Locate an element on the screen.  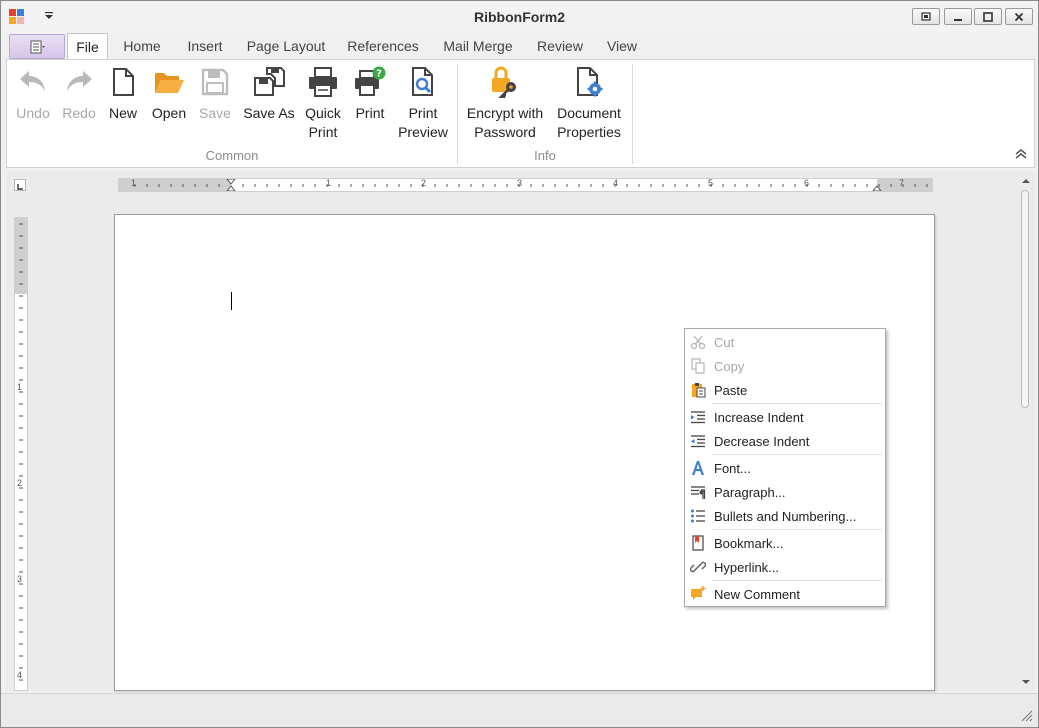
menu-item-label: Paste is located at coordinates (731, 390).